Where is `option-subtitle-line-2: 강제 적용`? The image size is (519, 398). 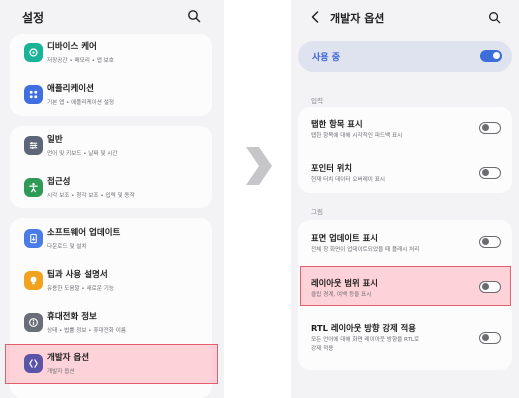
option-subtitle-line-2: 강제 적용 is located at coordinates (322, 349).